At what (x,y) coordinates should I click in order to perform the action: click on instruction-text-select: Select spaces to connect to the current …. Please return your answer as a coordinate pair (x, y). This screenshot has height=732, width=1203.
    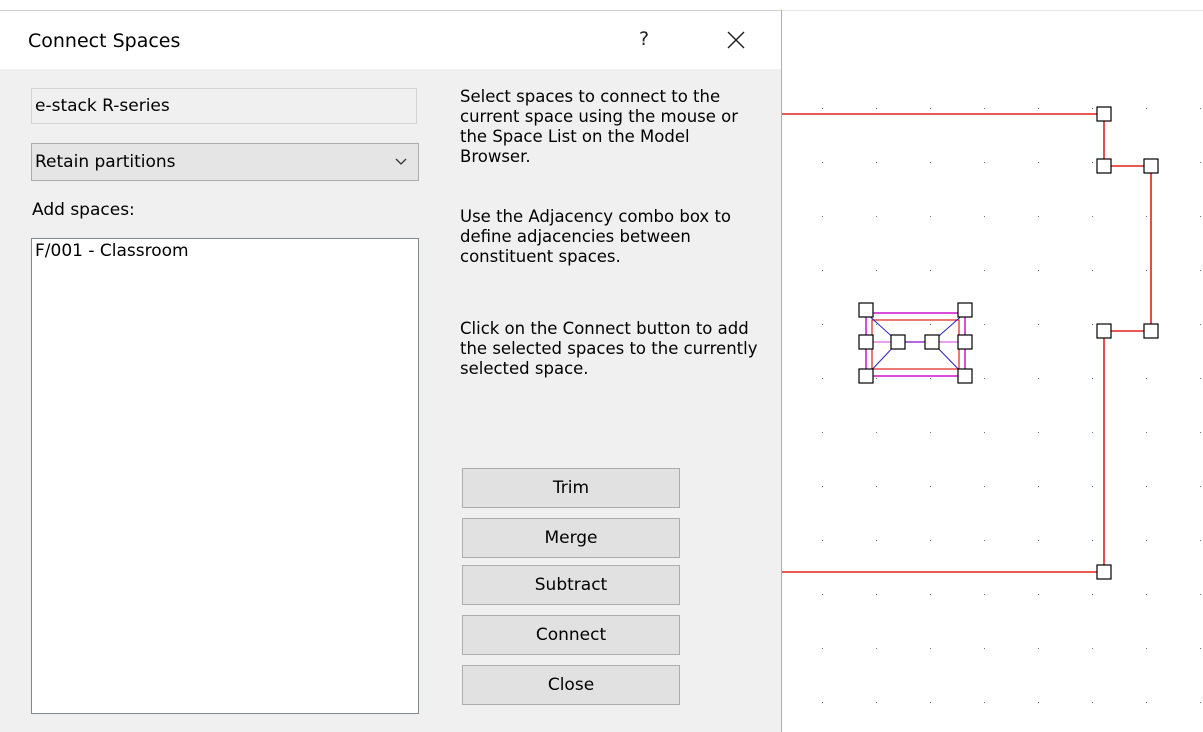
    Looking at the image, I should click on (599, 126).